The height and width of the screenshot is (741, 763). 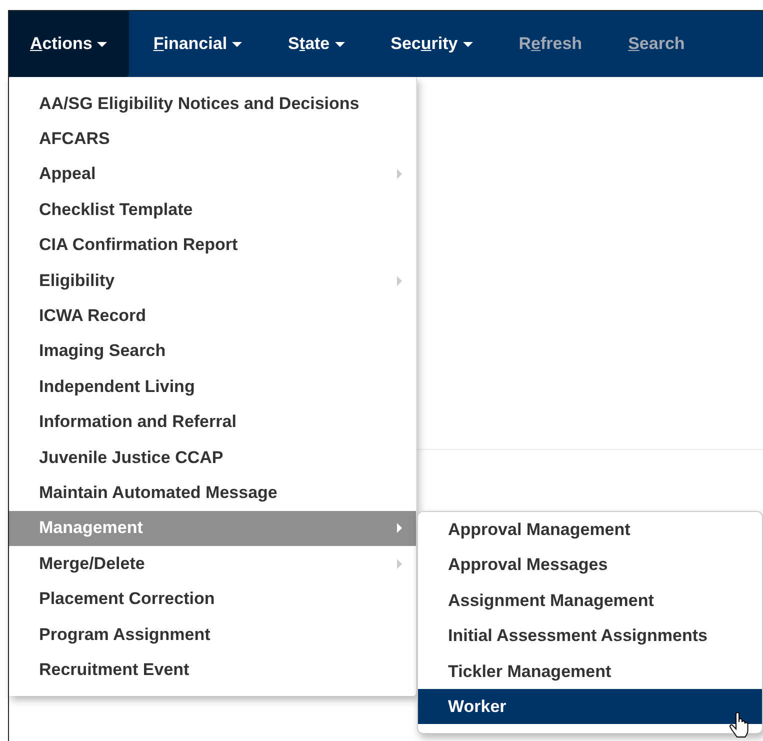 What do you see at coordinates (212, 174) in the screenshot?
I see `menu-item: Appeal` at bounding box center [212, 174].